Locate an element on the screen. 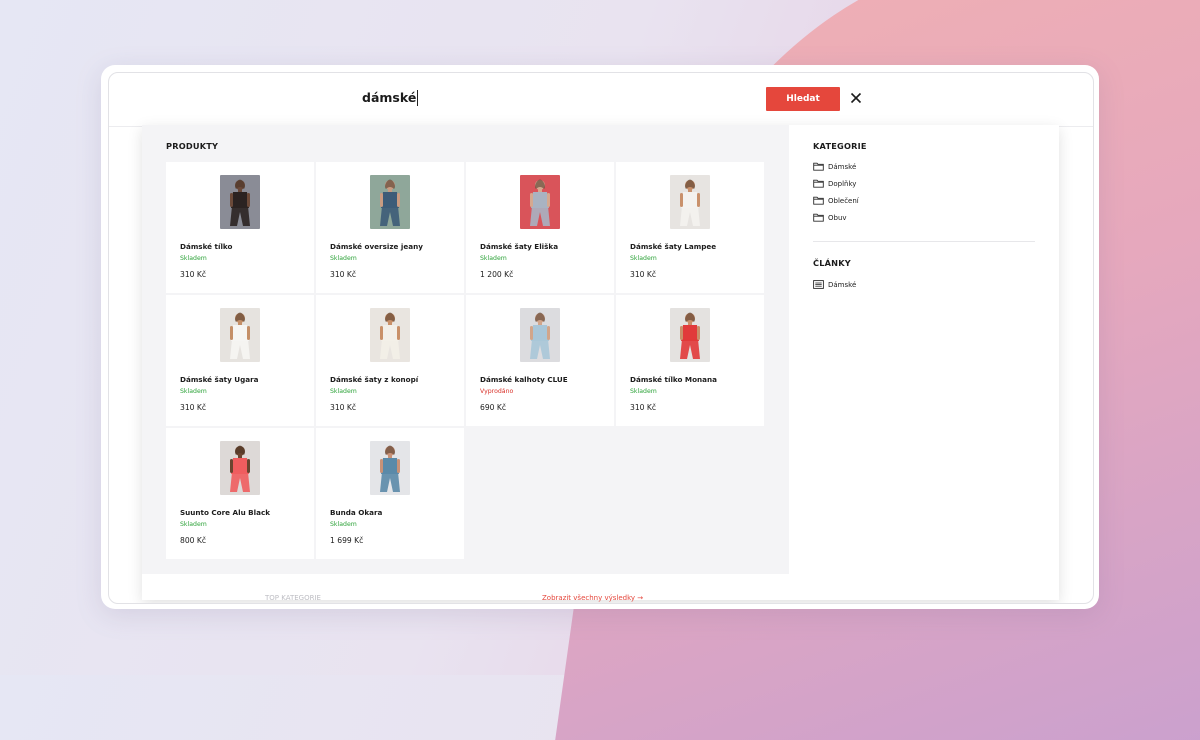  product-card: Dámské šaty Ugara Skladem 310 Kč is located at coordinates (240, 360).